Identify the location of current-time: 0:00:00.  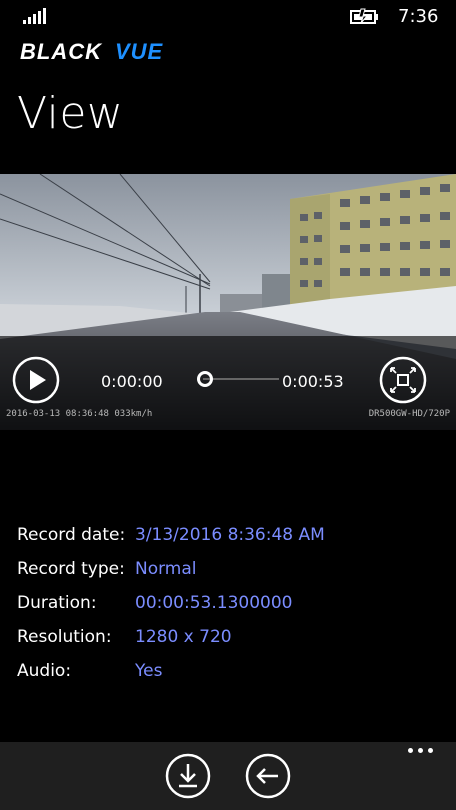
(132, 381).